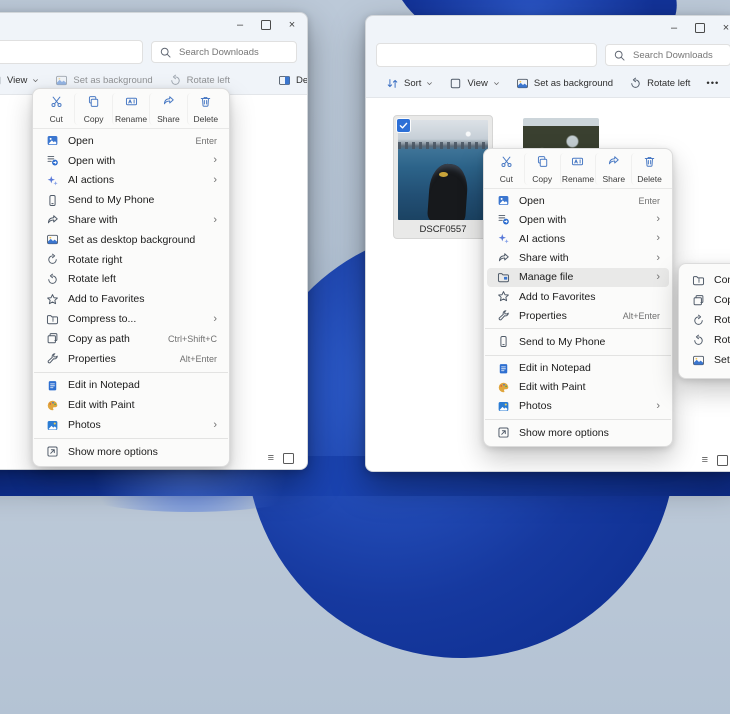 This screenshot has width=730, height=714. What do you see at coordinates (649, 200) in the screenshot?
I see `shortcut-label: Enter` at bounding box center [649, 200].